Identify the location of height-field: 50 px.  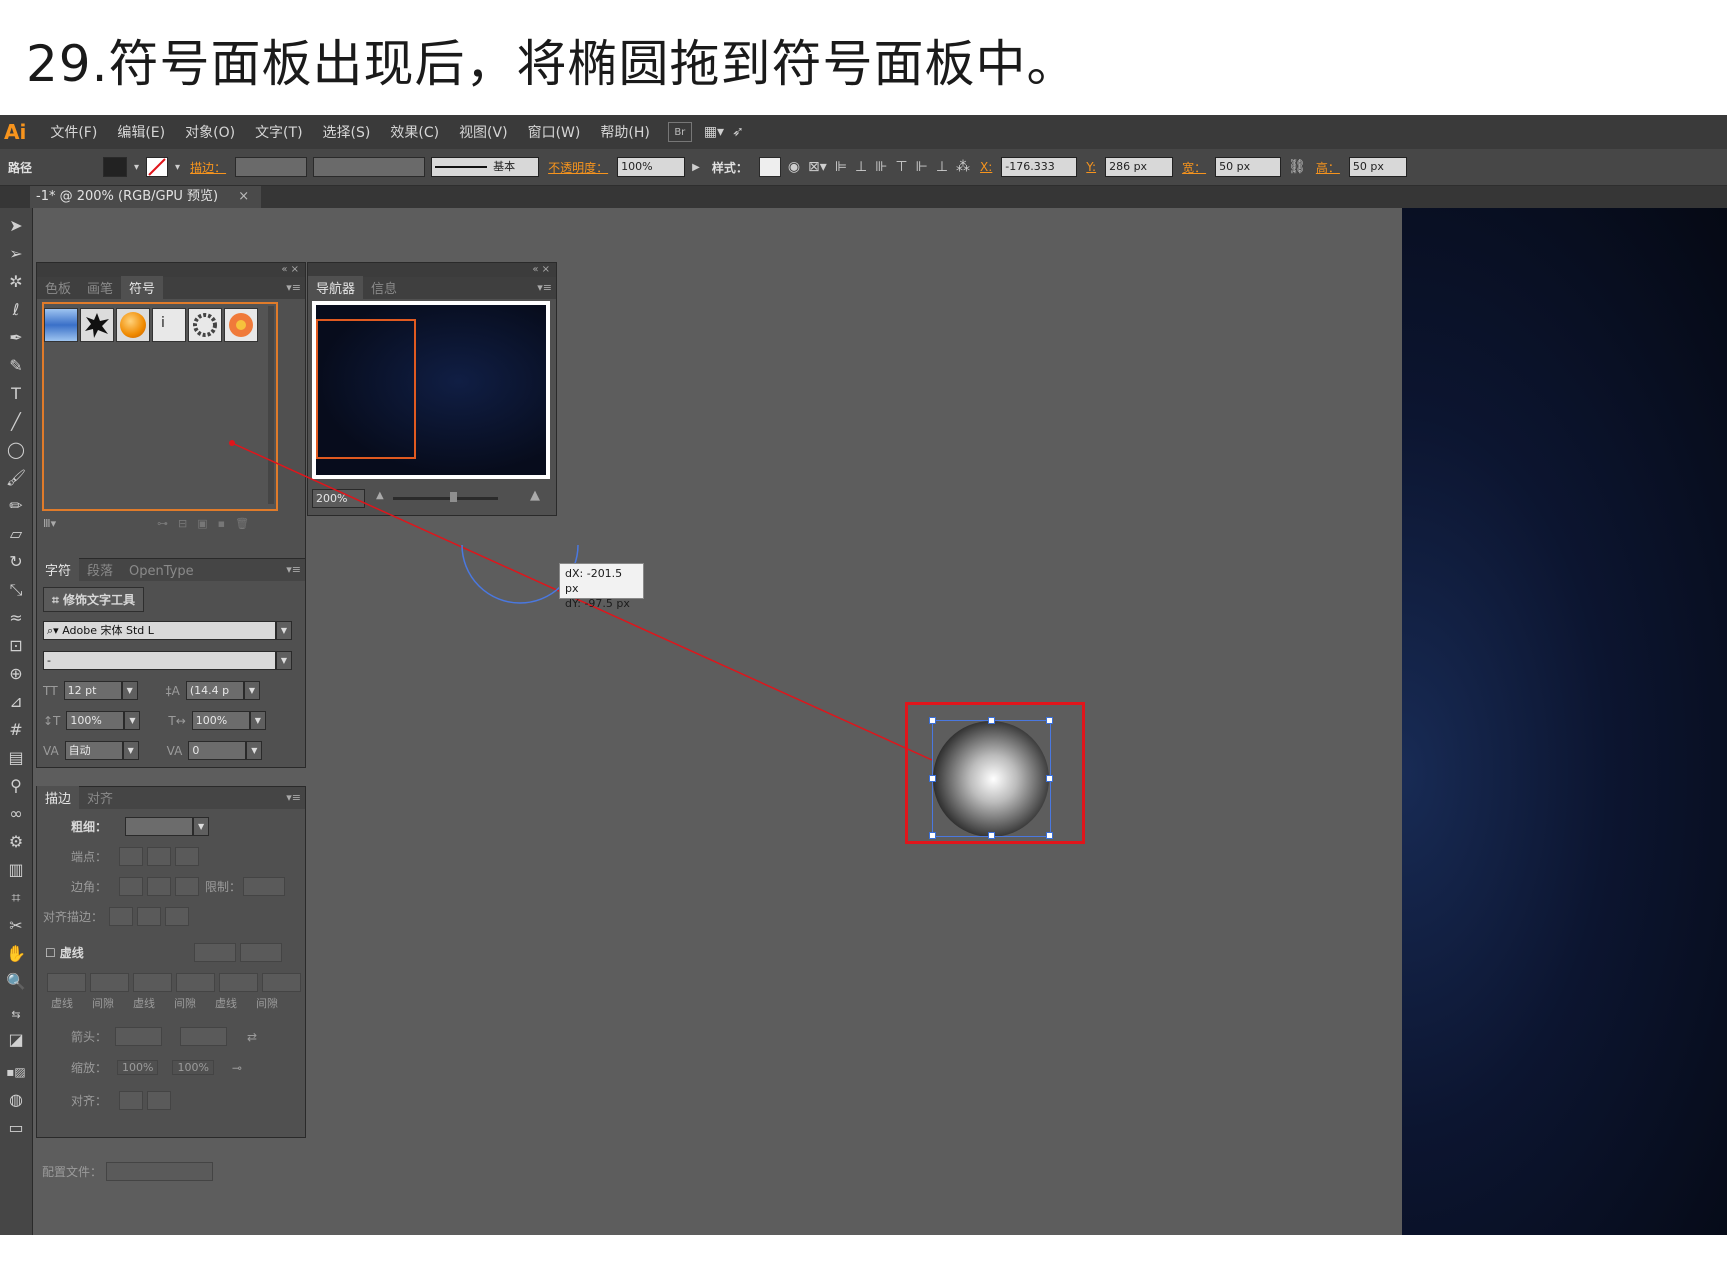
(1377, 167).